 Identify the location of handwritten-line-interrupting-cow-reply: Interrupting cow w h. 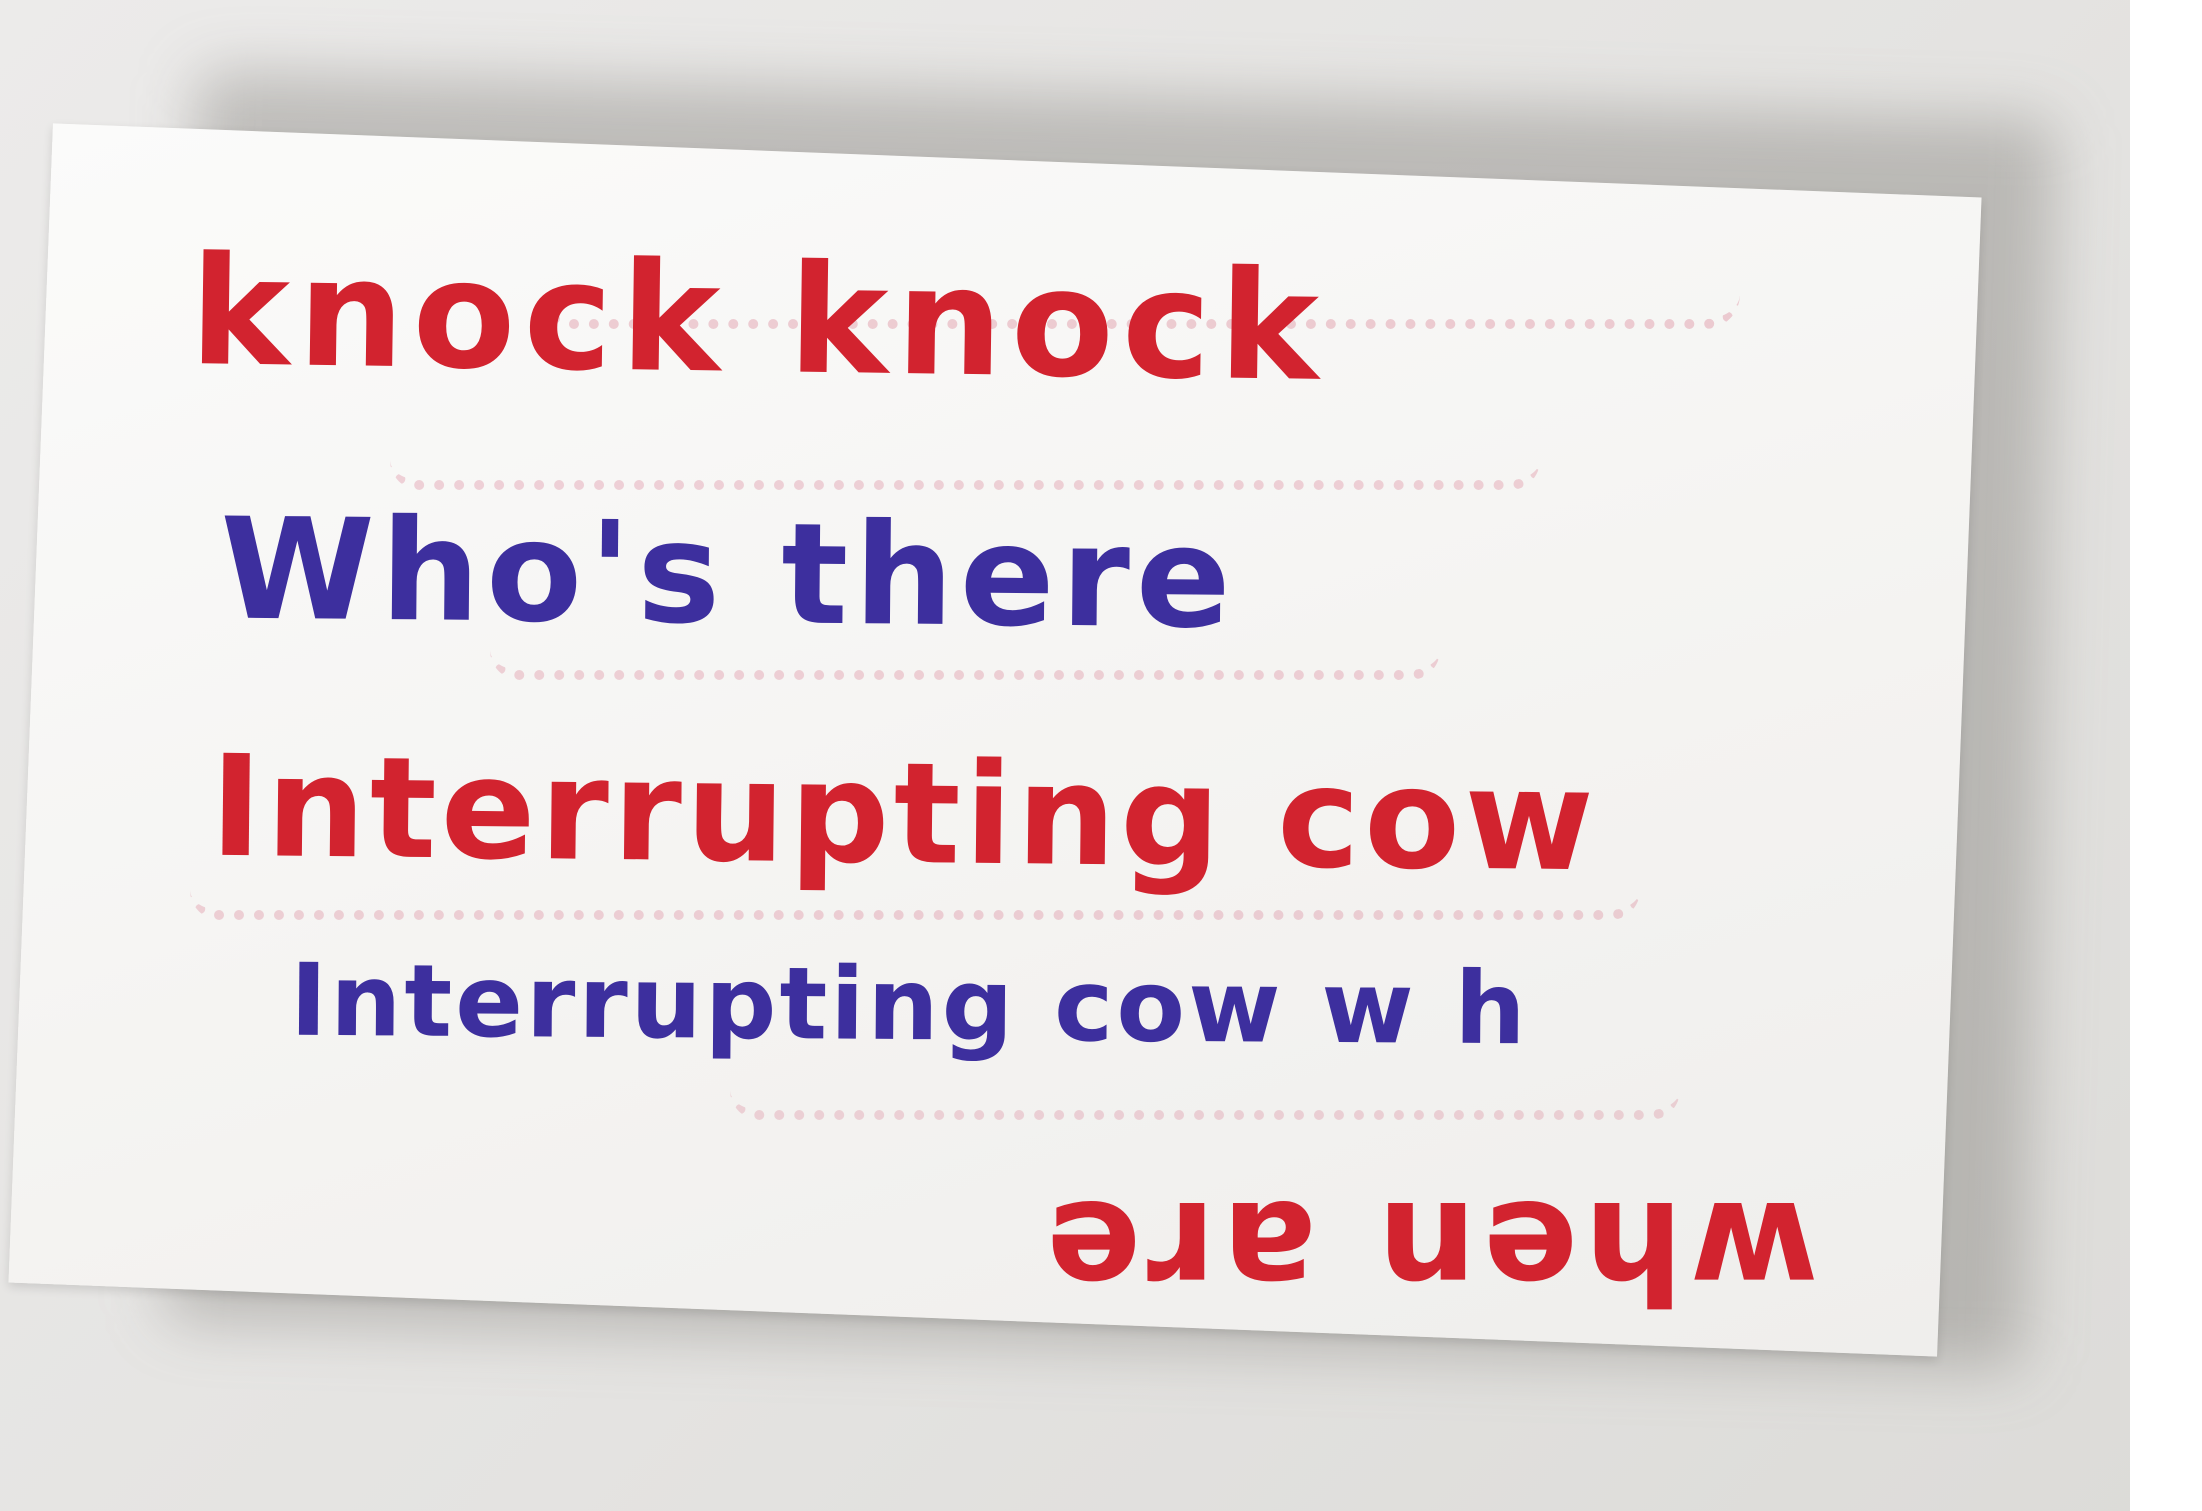
(909, 1004).